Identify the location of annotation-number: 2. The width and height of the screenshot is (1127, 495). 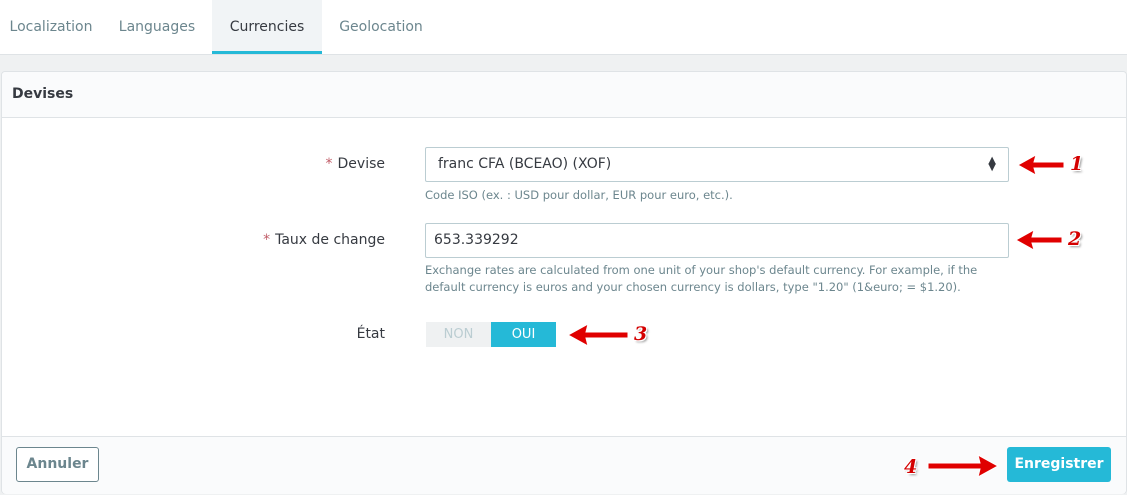
(1075, 239).